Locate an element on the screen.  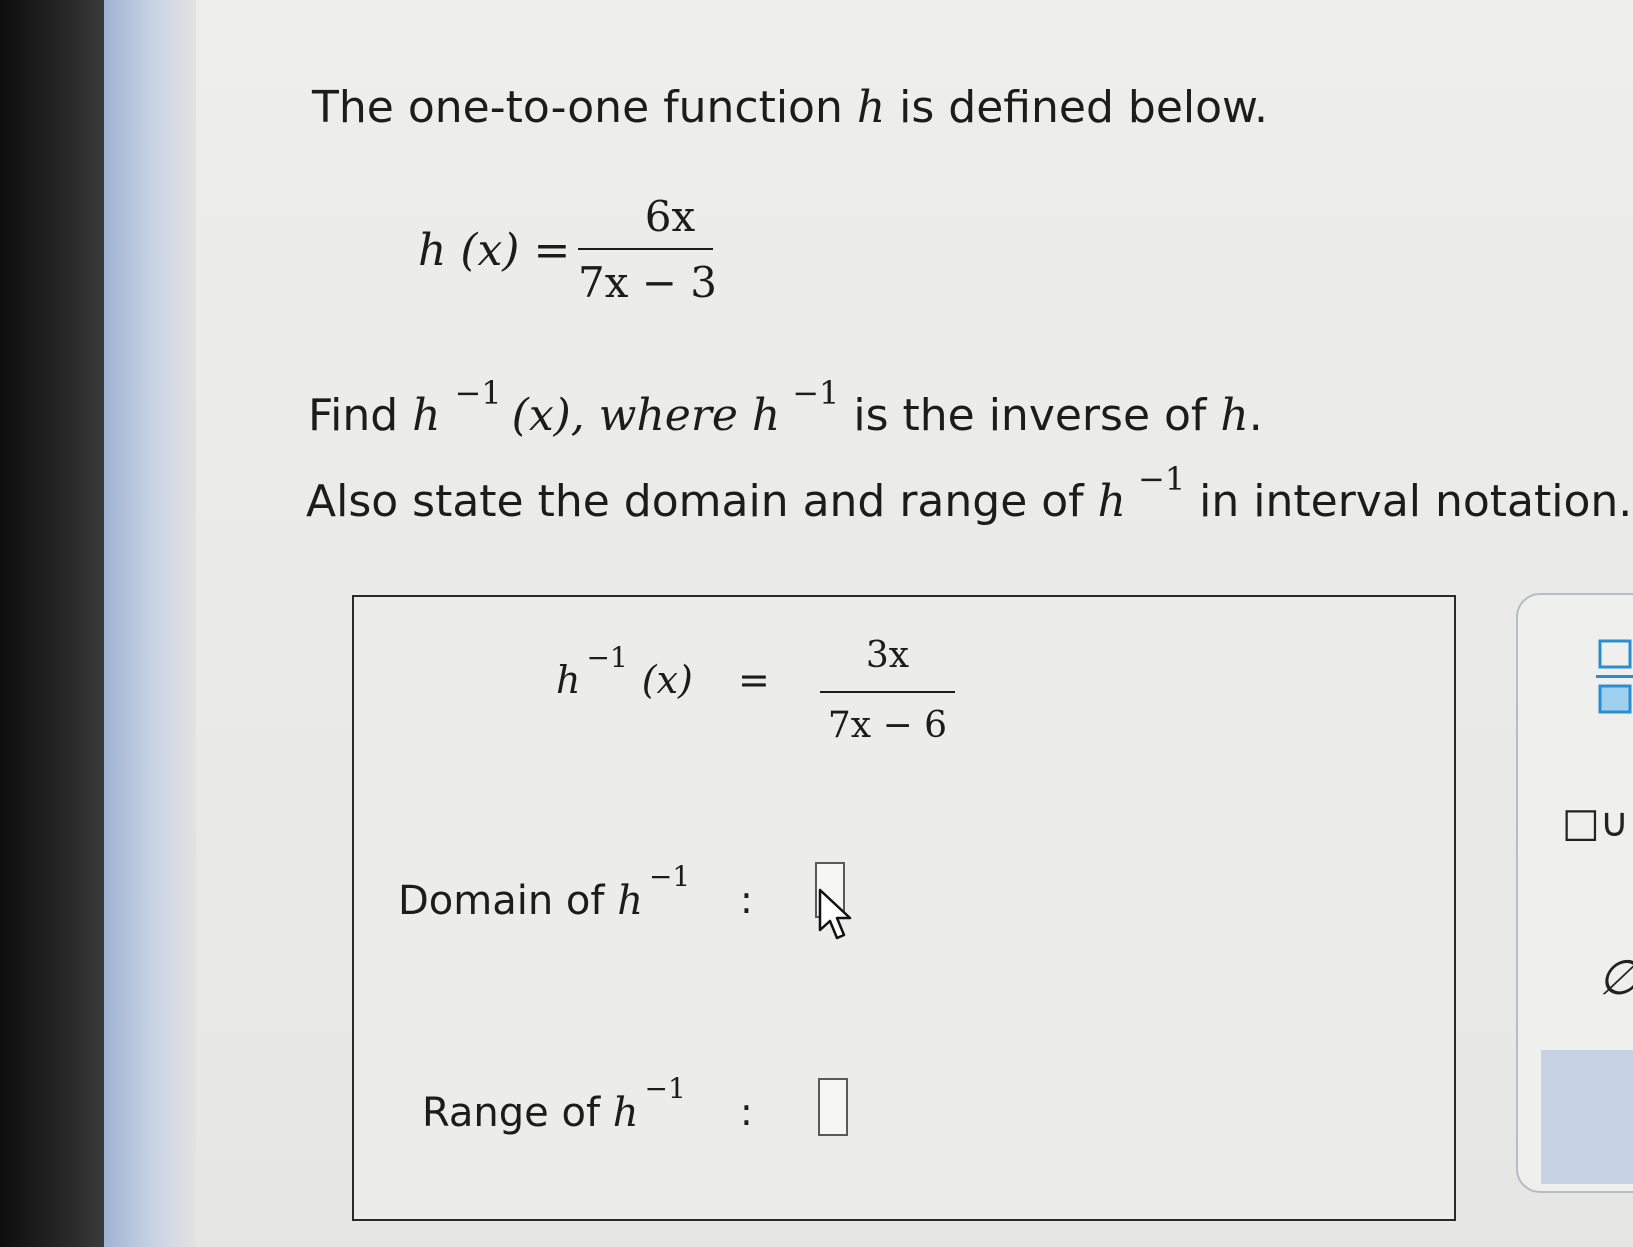
domain-colon: : is located at coordinates (746, 900).